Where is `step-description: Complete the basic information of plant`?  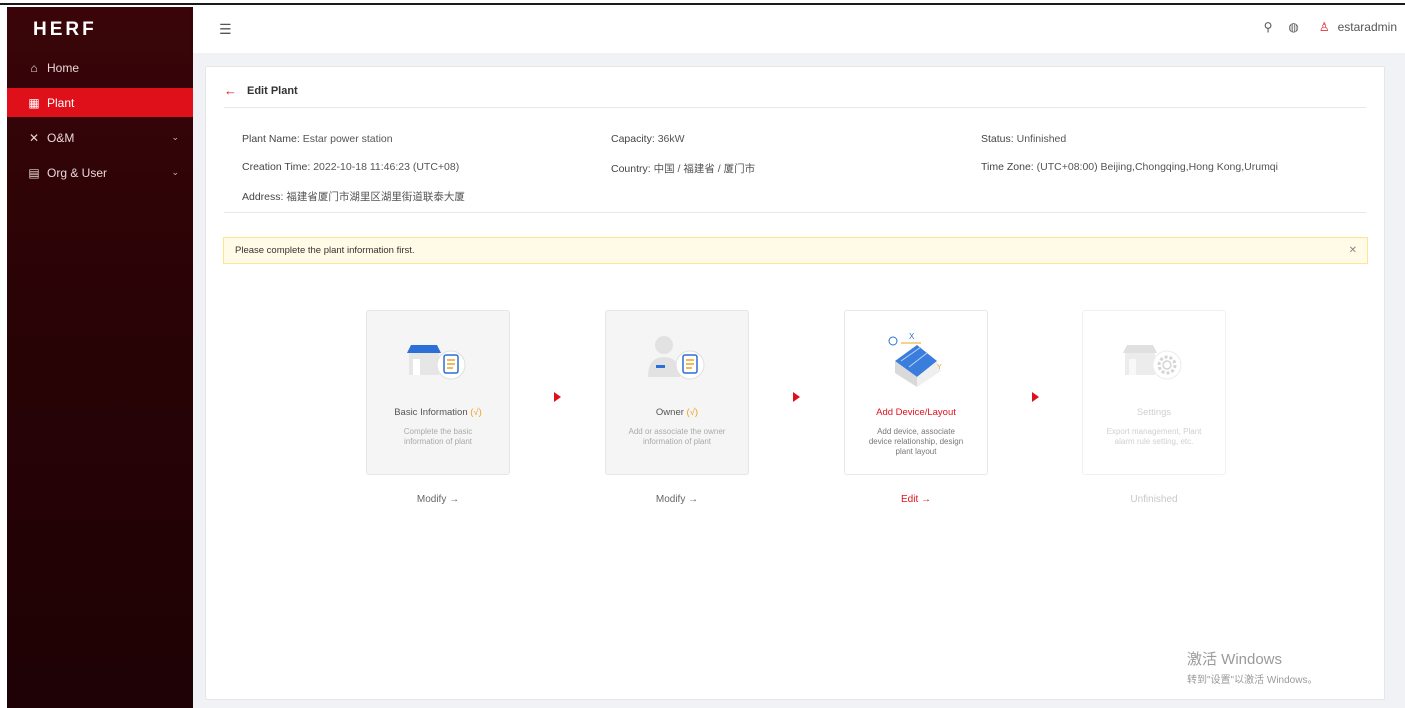
step-description: Complete the basic information of plant is located at coordinates (438, 436).